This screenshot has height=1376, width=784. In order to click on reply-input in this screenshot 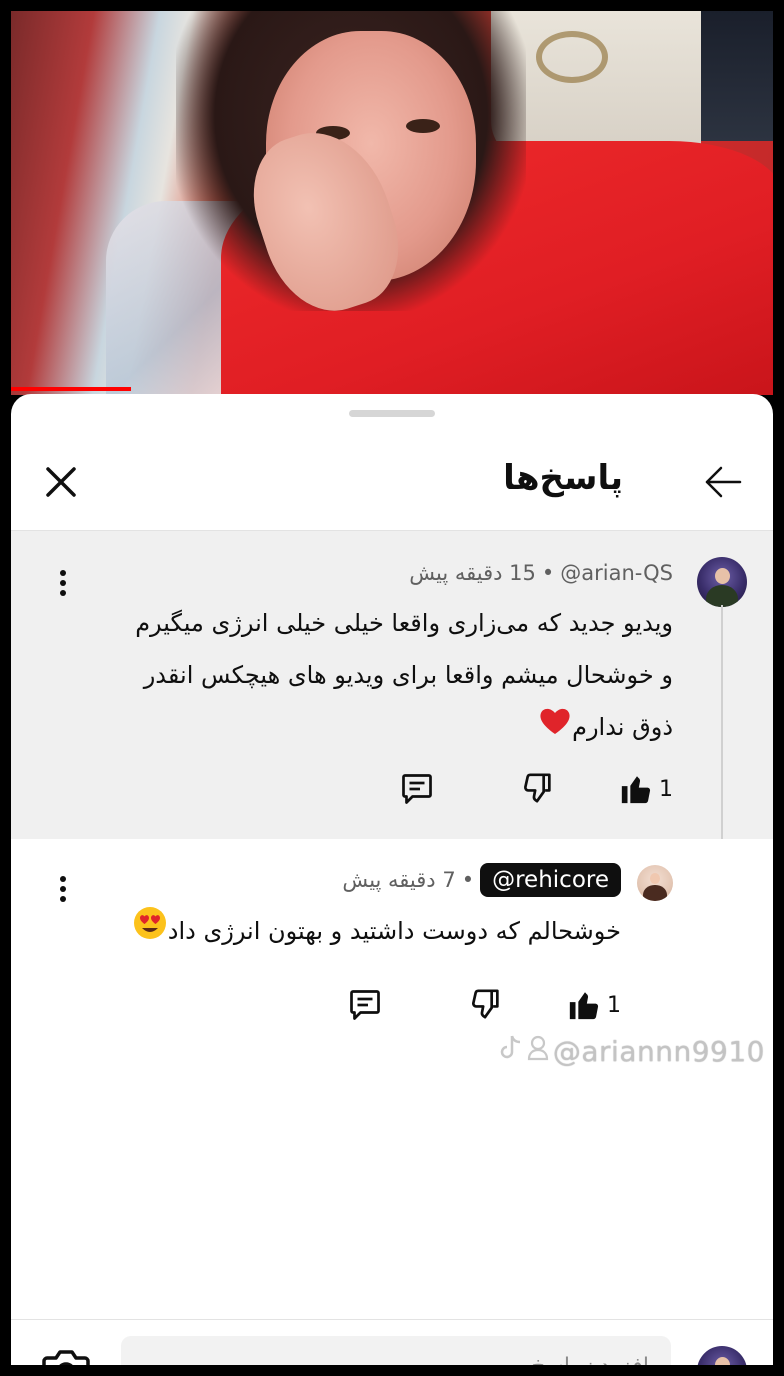, I will do `click(396, 1350)`.